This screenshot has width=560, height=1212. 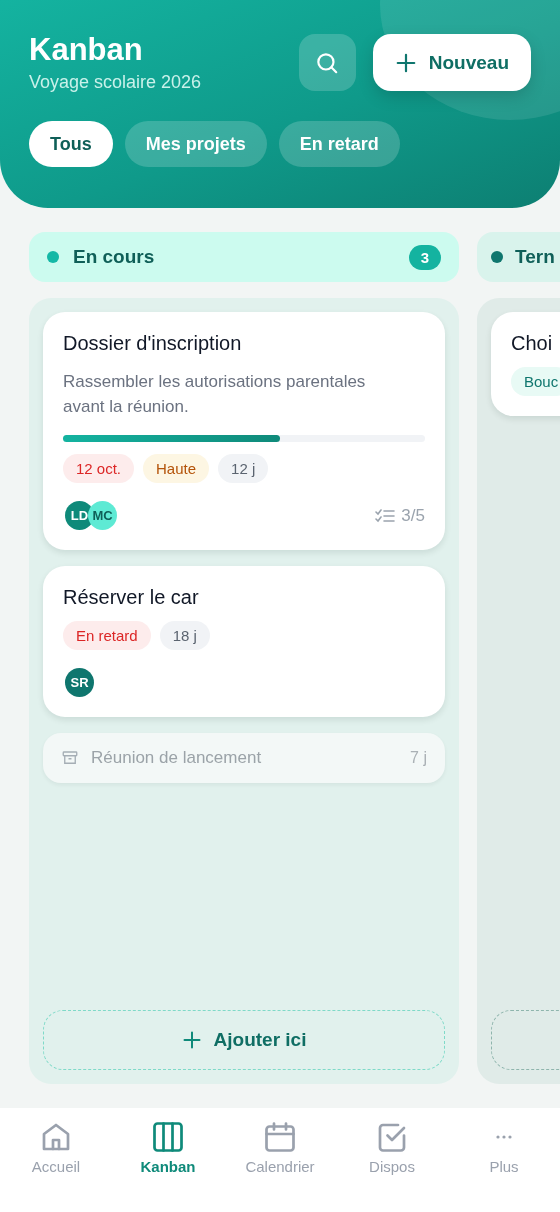 I want to click on filter-tab: En retard, so click(x=339, y=144).